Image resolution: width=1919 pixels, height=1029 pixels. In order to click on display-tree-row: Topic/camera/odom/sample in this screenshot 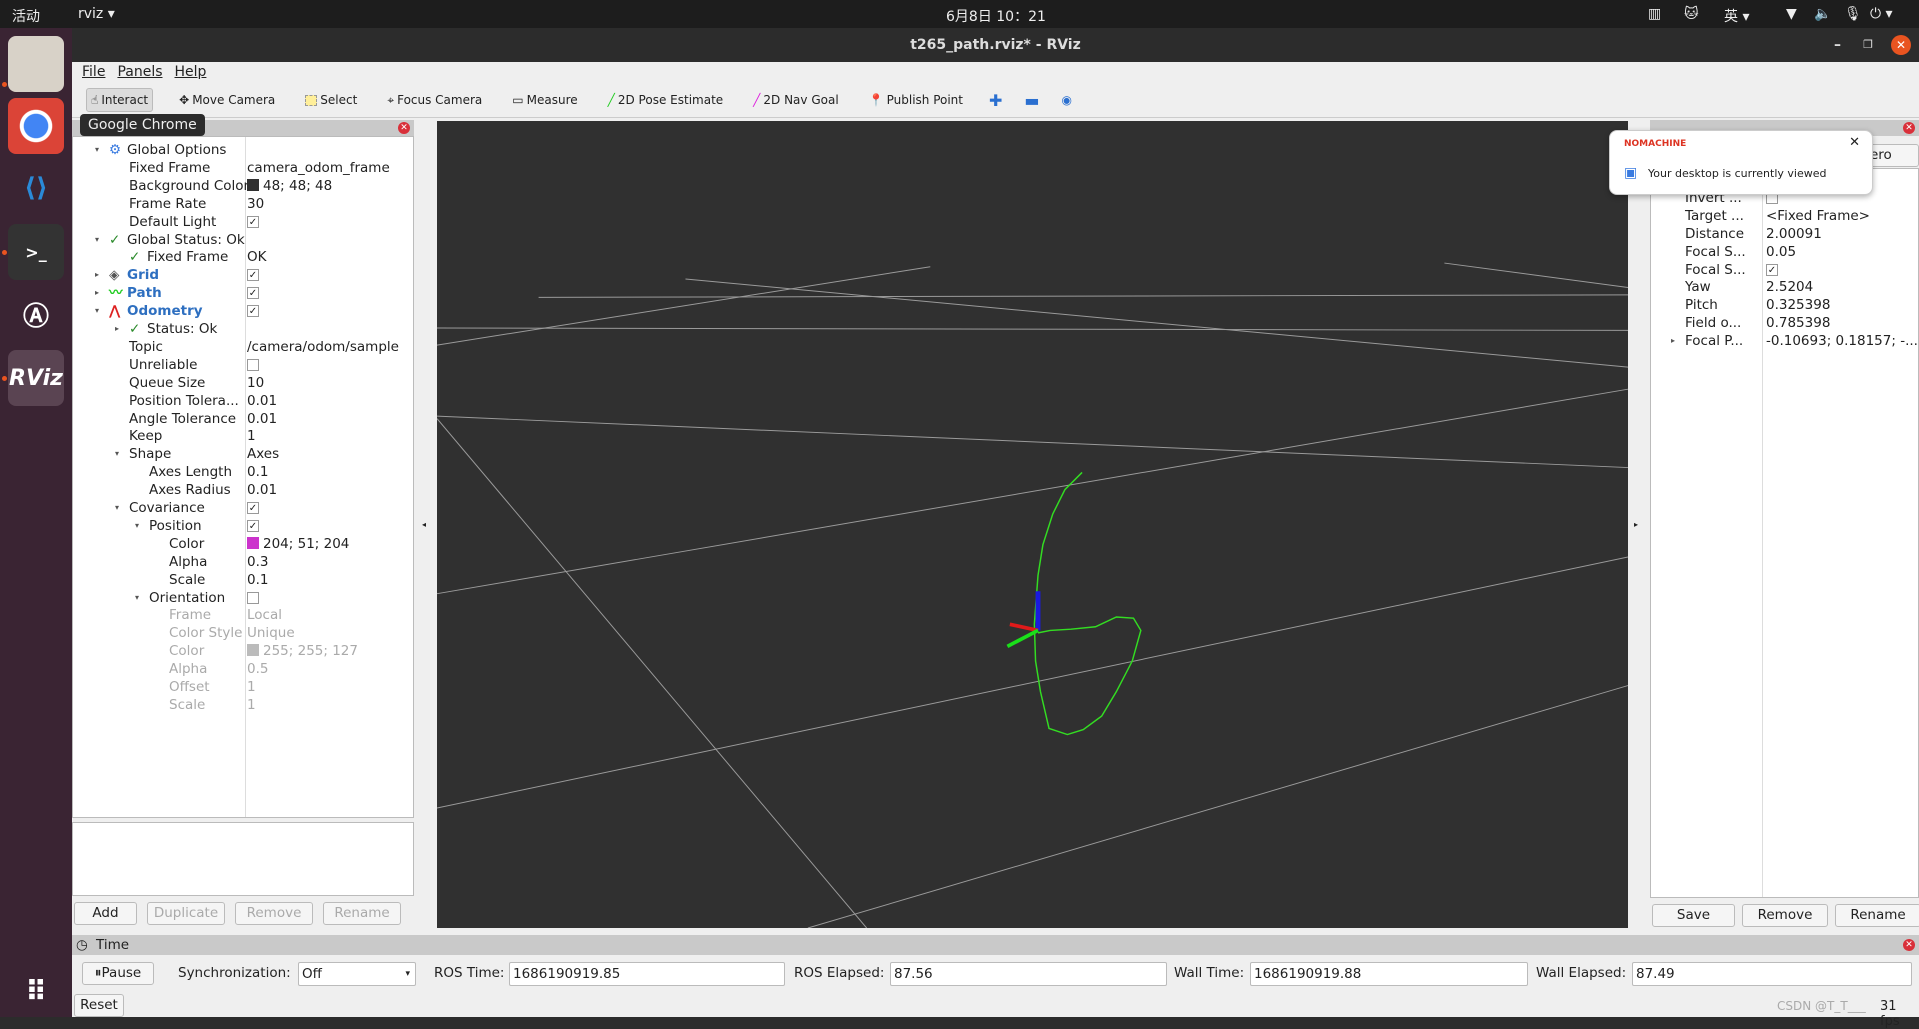, I will do `click(243, 347)`.